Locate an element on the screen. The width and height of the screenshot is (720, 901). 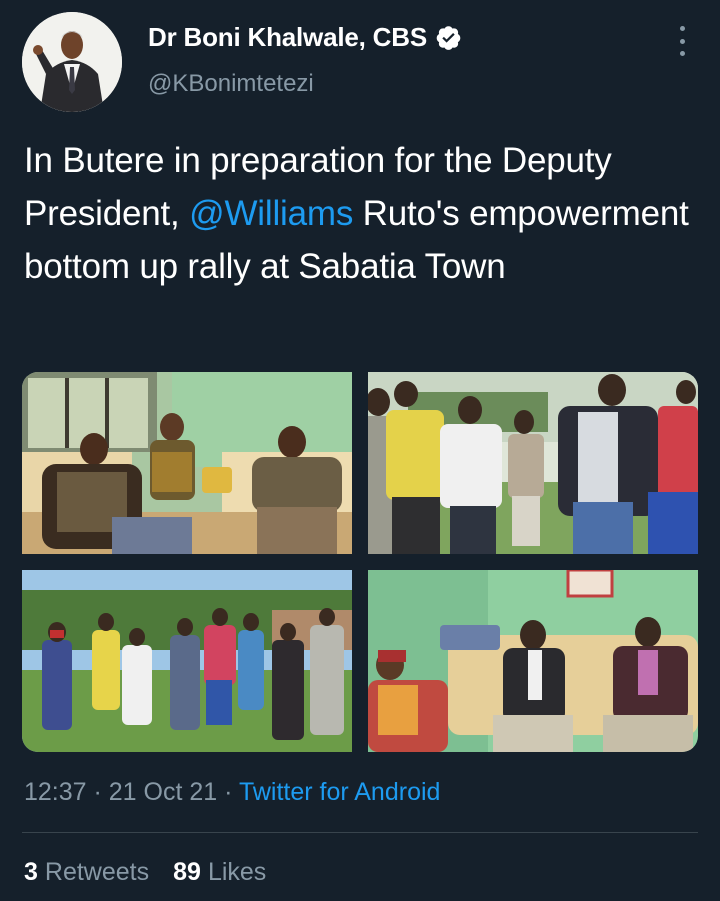
retweets-stat: 3 Retweets is located at coordinates (86, 872).